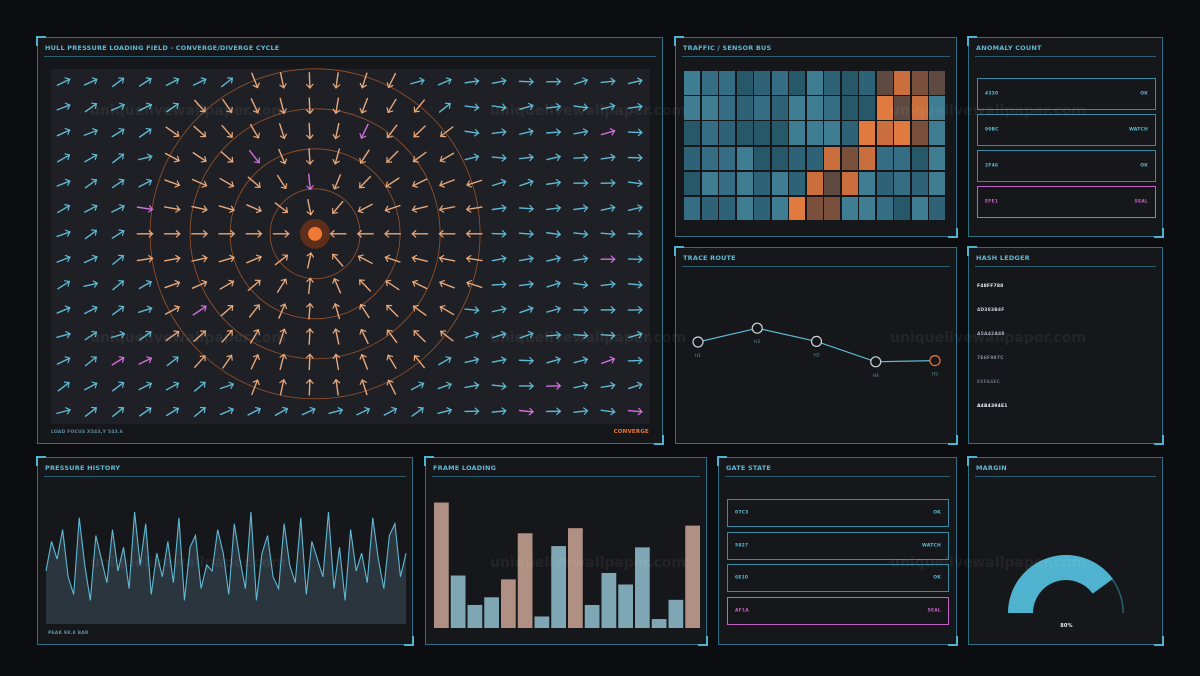  What do you see at coordinates (1009, 48) in the screenshot?
I see `anomaly-title: ANOMALY COUNT` at bounding box center [1009, 48].